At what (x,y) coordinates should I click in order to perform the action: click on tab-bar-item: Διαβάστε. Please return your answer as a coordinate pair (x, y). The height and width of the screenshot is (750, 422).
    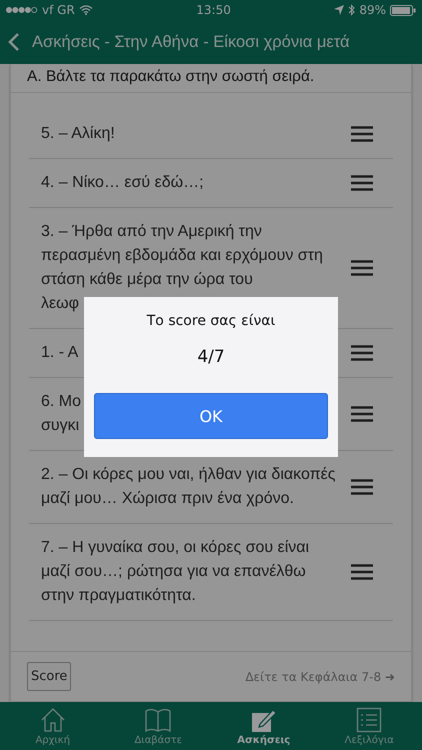
    Looking at the image, I should click on (158, 726).